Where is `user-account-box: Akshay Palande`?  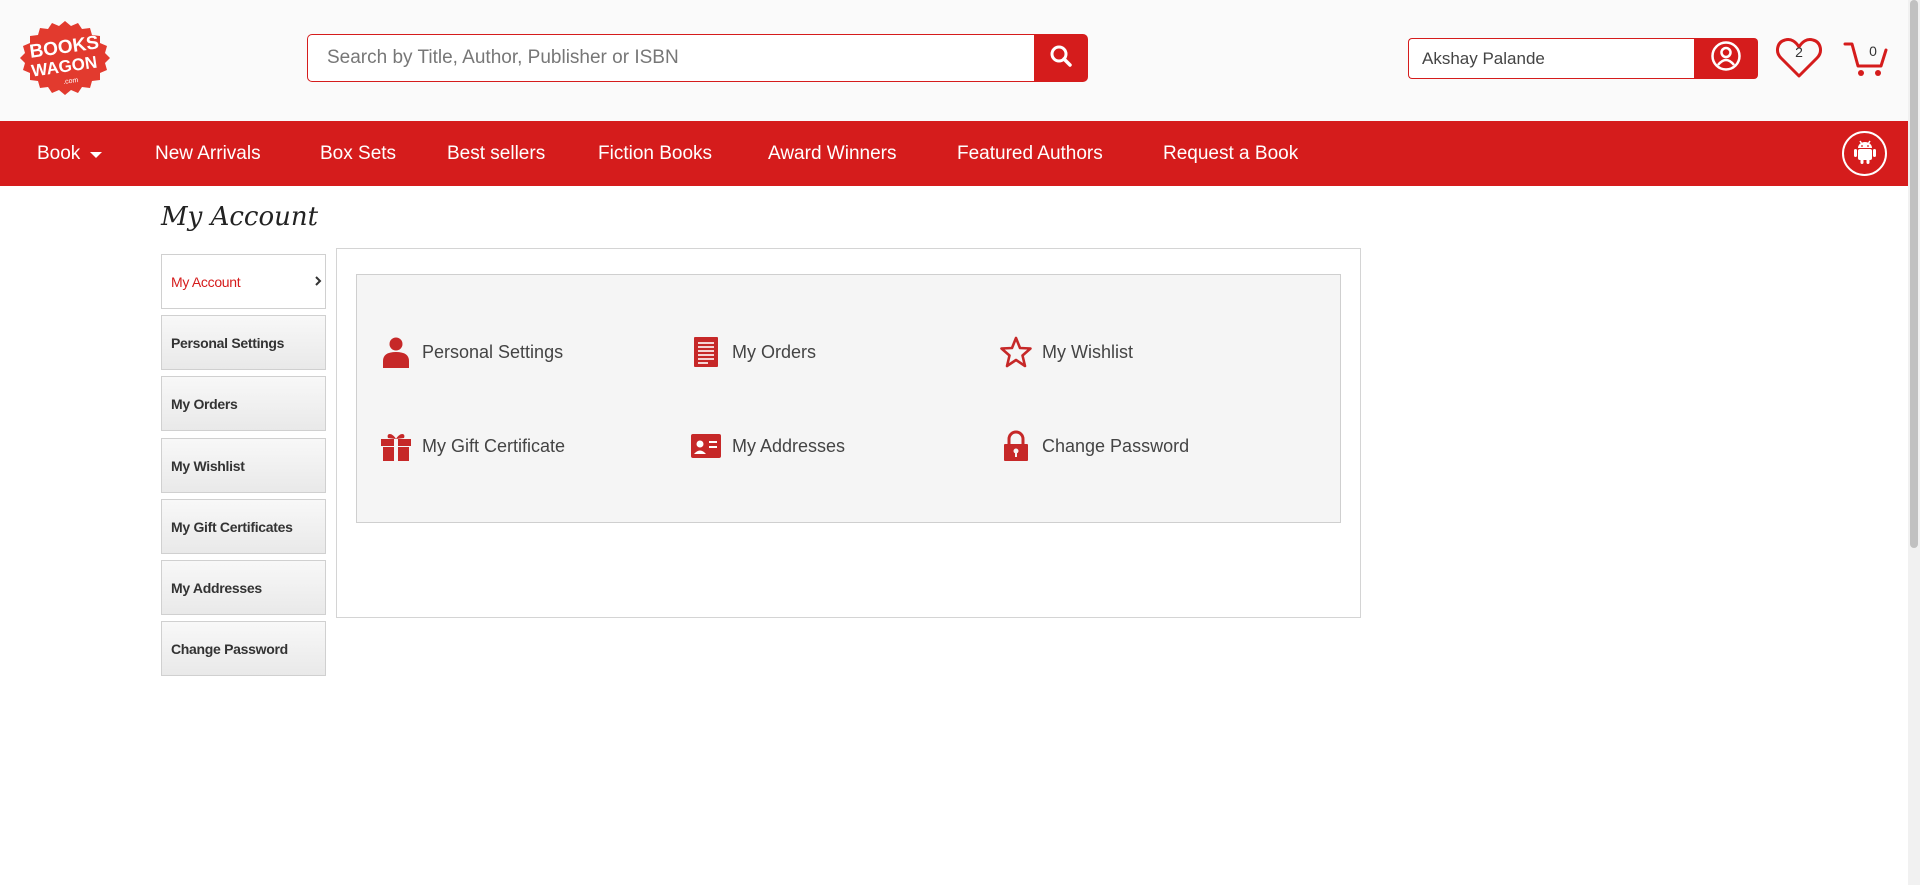
user-account-box: Akshay Palande is located at coordinates (1583, 58).